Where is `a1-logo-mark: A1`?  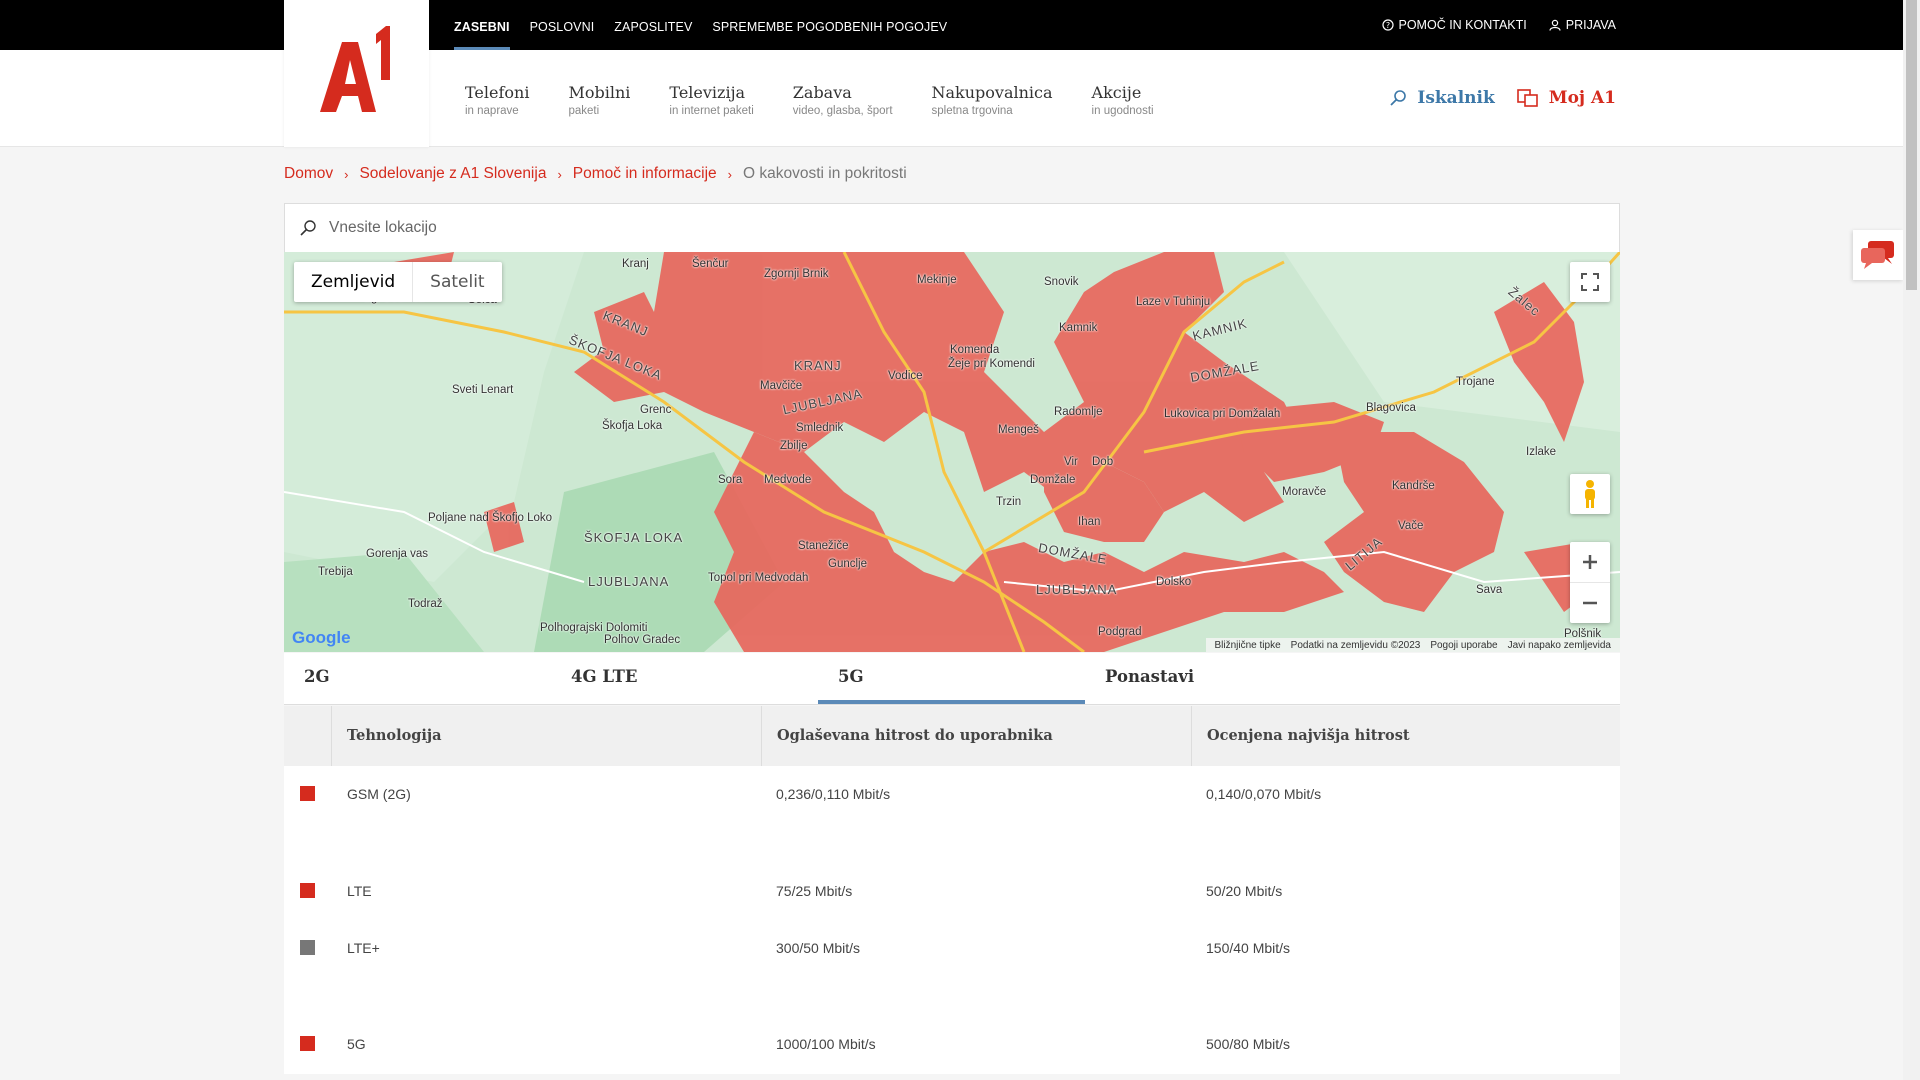
a1-logo-mark: A1 is located at coordinates (355, 69).